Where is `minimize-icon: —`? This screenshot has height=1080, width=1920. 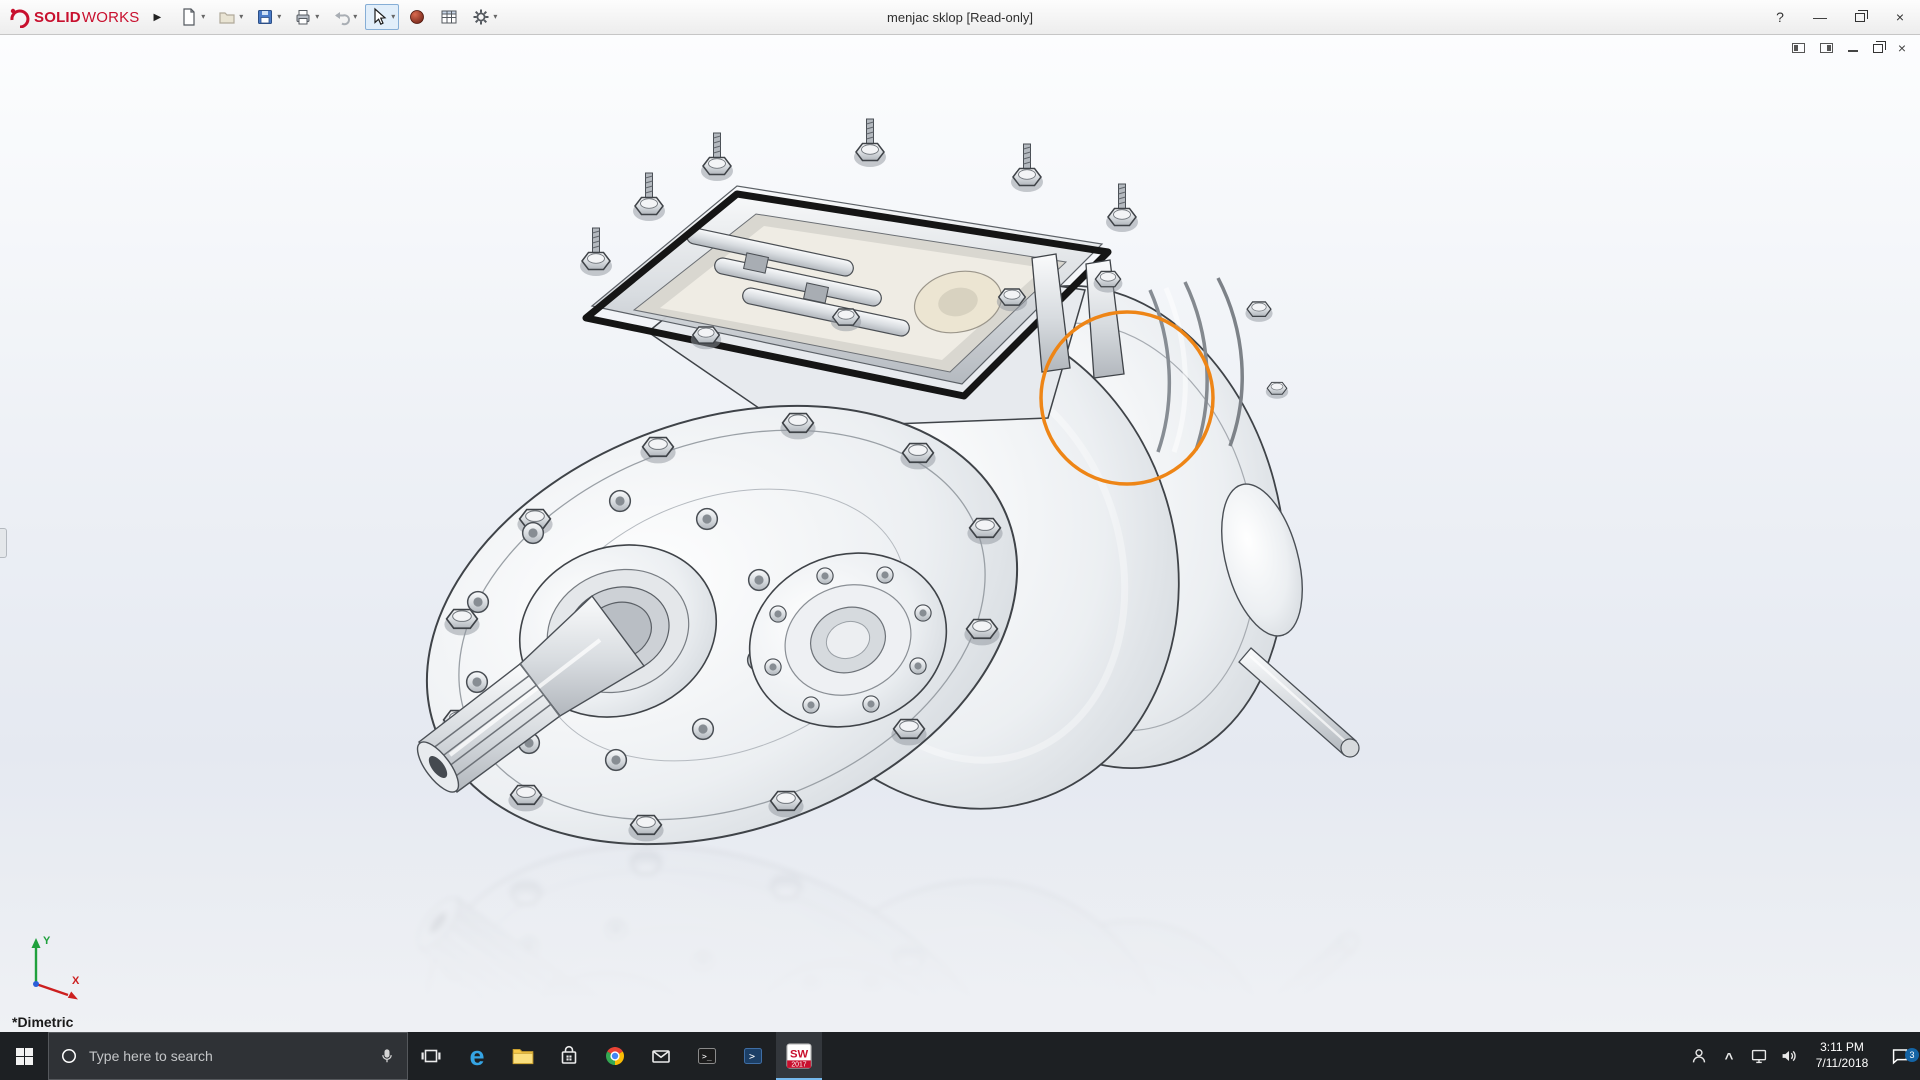
minimize-icon: — is located at coordinates (1820, 17).